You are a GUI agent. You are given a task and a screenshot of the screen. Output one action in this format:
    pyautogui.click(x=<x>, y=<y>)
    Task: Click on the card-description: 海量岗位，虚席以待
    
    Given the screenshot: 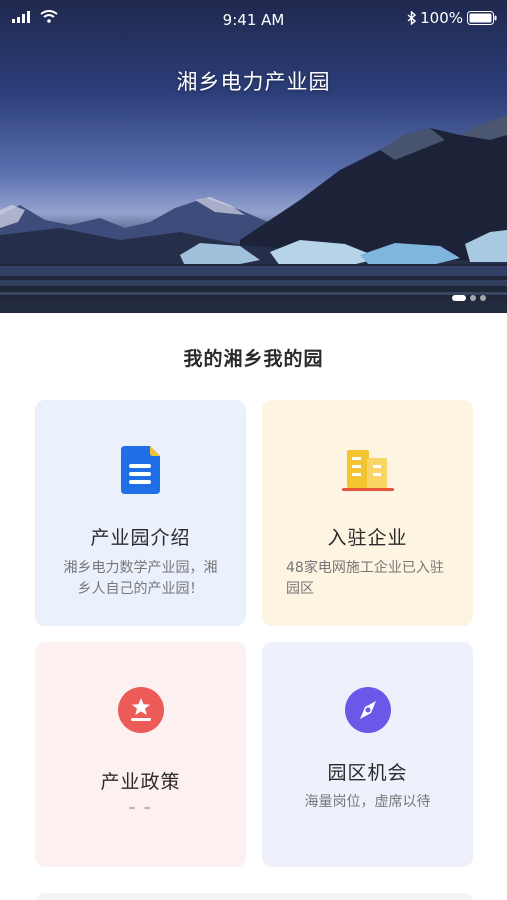 What is the action you would take?
    pyautogui.click(x=367, y=802)
    